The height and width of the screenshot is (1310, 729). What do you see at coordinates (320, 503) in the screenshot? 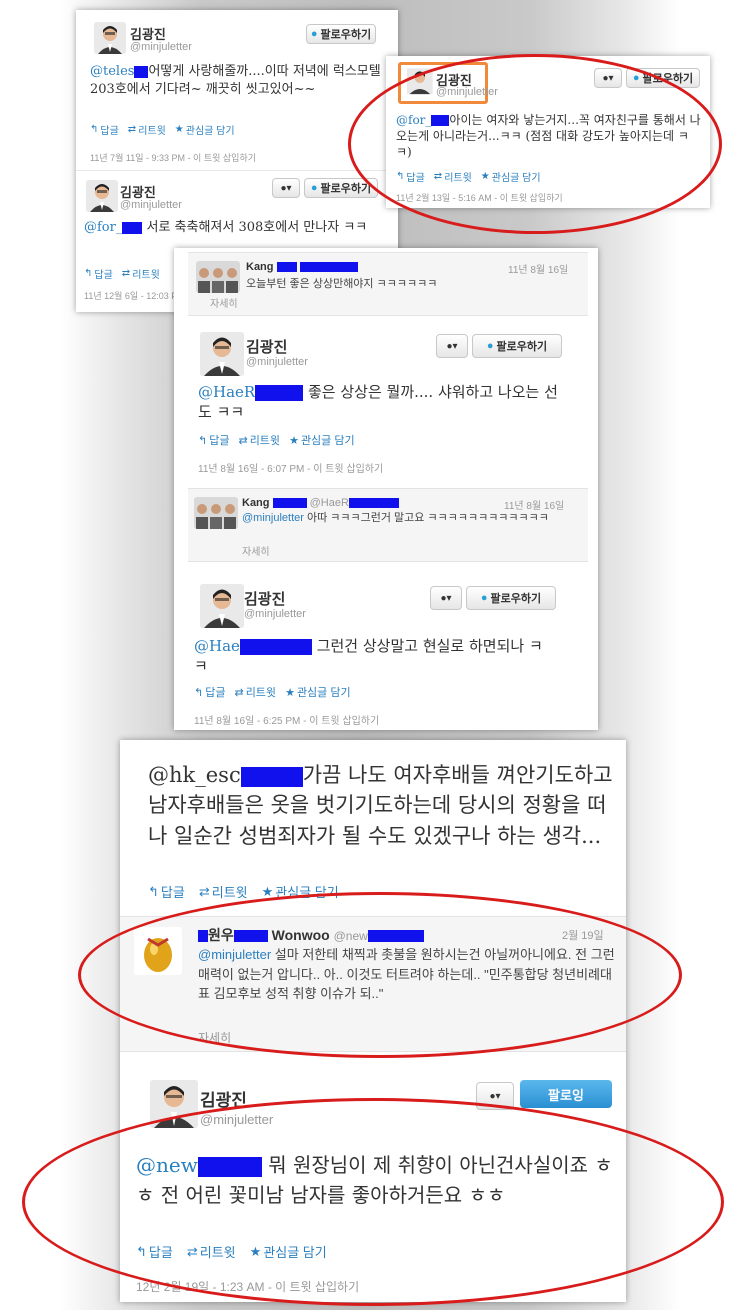
I see `reply-author: Kang @HaeR` at bounding box center [320, 503].